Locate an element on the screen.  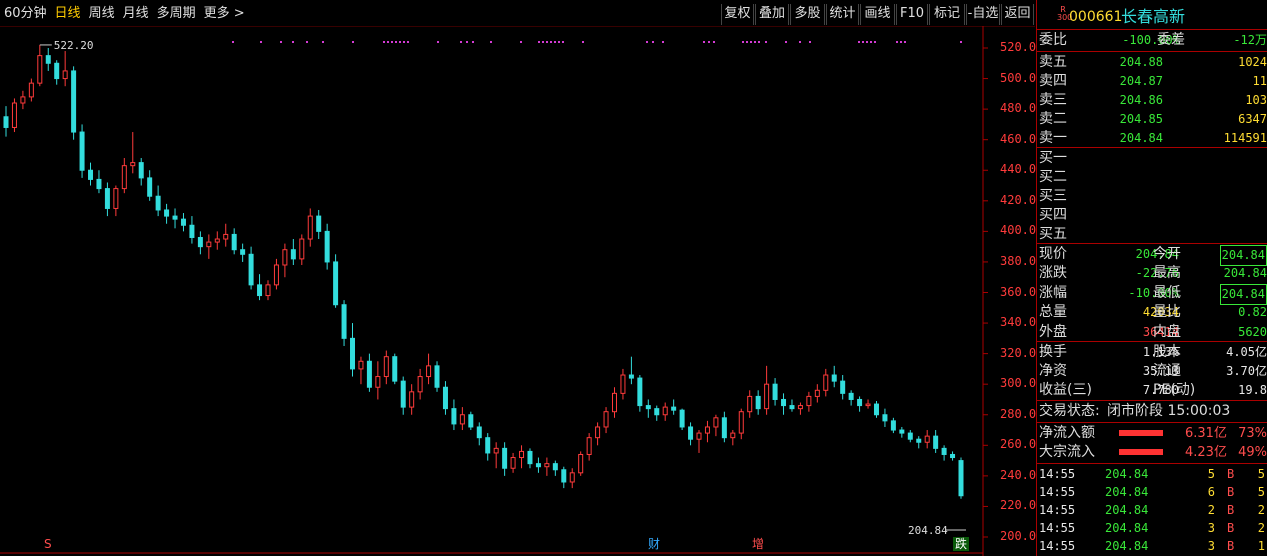
tab-1: 日线 is located at coordinates (68, 14).